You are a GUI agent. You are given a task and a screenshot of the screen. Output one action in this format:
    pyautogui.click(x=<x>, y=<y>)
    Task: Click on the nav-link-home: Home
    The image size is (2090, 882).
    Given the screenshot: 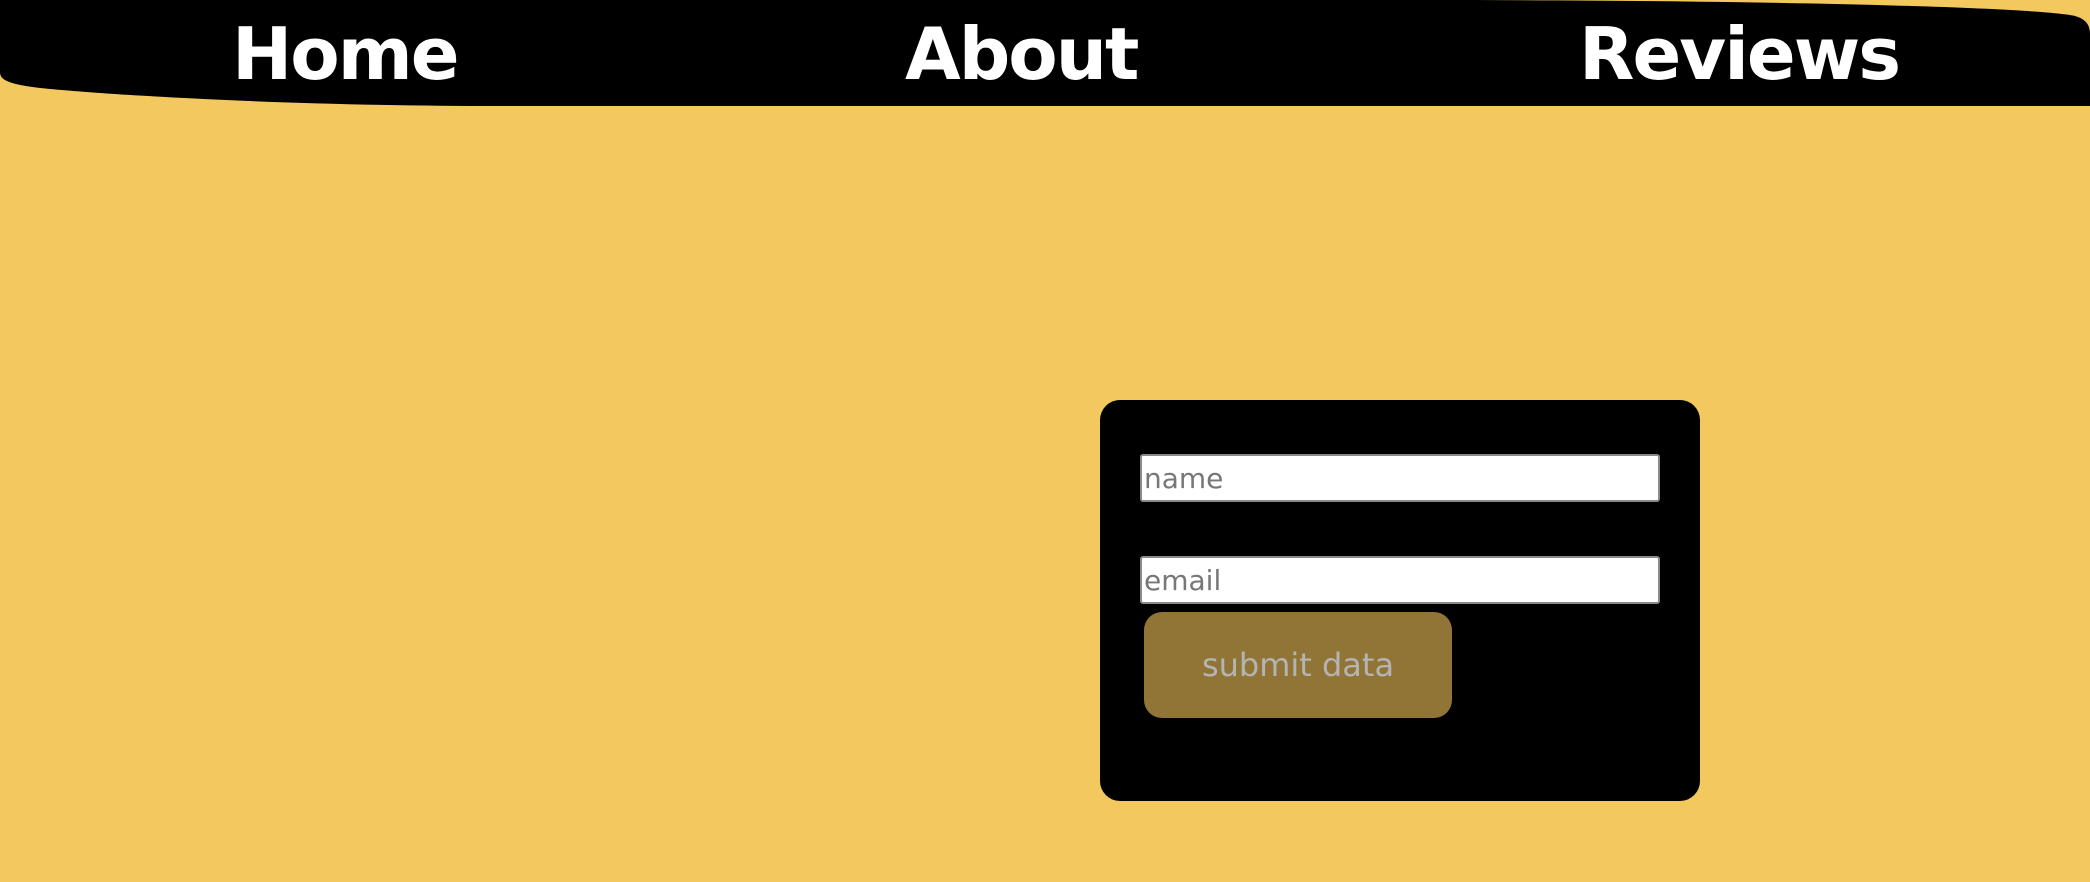 What is the action you would take?
    pyautogui.click(x=346, y=54)
    